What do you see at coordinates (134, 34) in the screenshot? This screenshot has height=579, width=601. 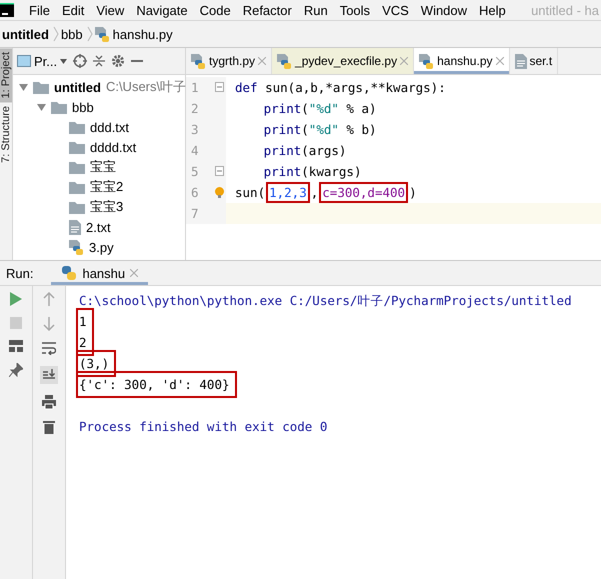 I see `breadcrumb-item: hanshu.py` at bounding box center [134, 34].